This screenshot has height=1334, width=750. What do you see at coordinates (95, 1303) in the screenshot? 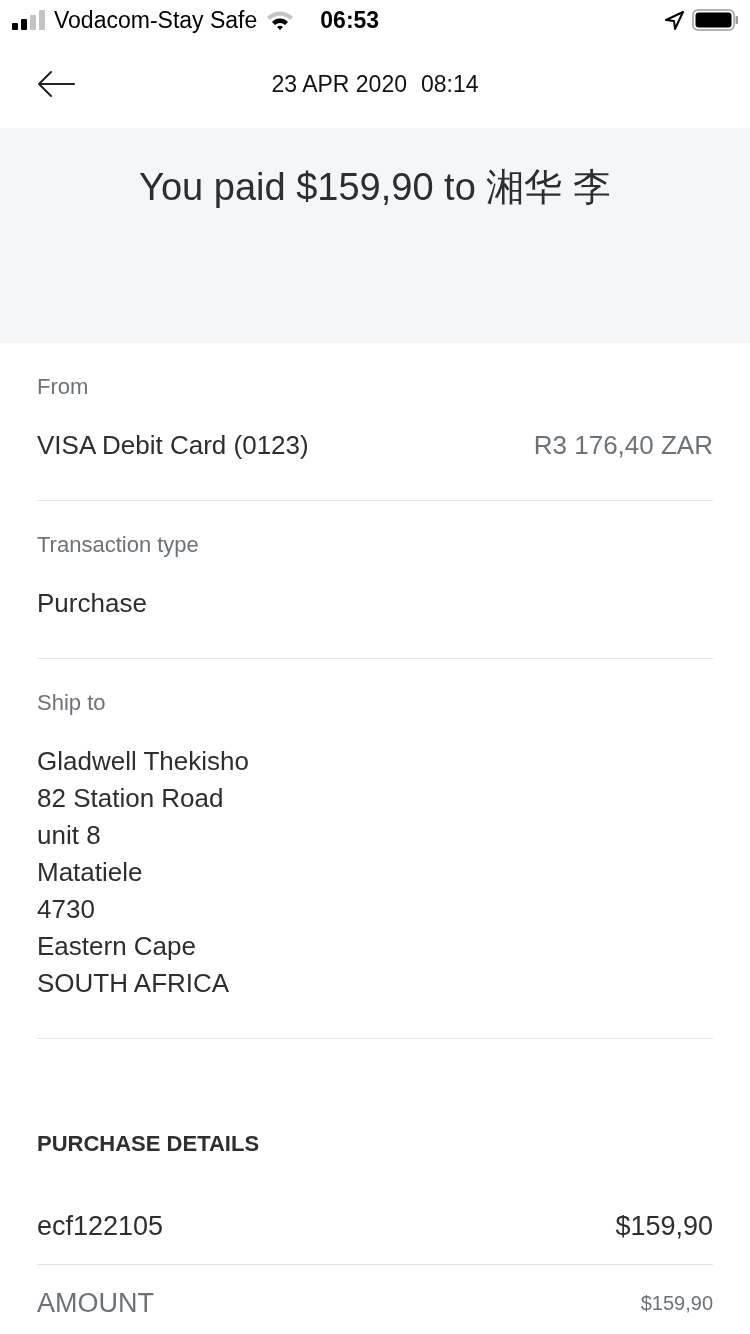
I see `amount-label: AMOUNT` at bounding box center [95, 1303].